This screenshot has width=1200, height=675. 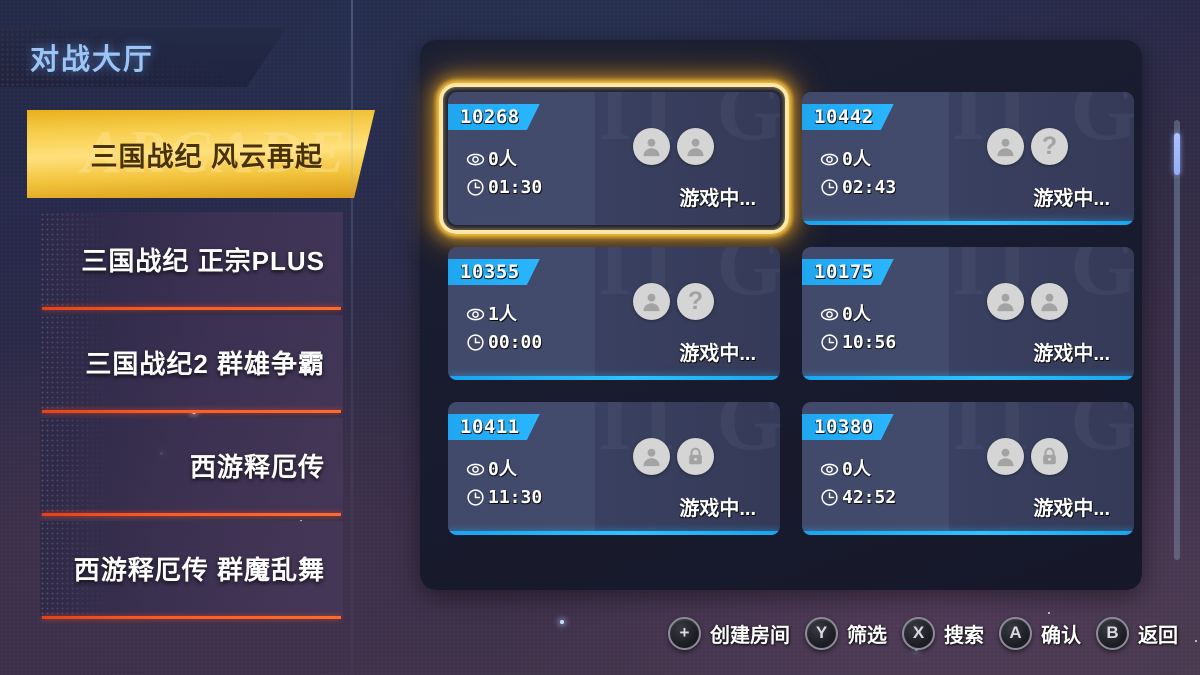 I want to click on hint-label: 确认, so click(x=1061, y=635).